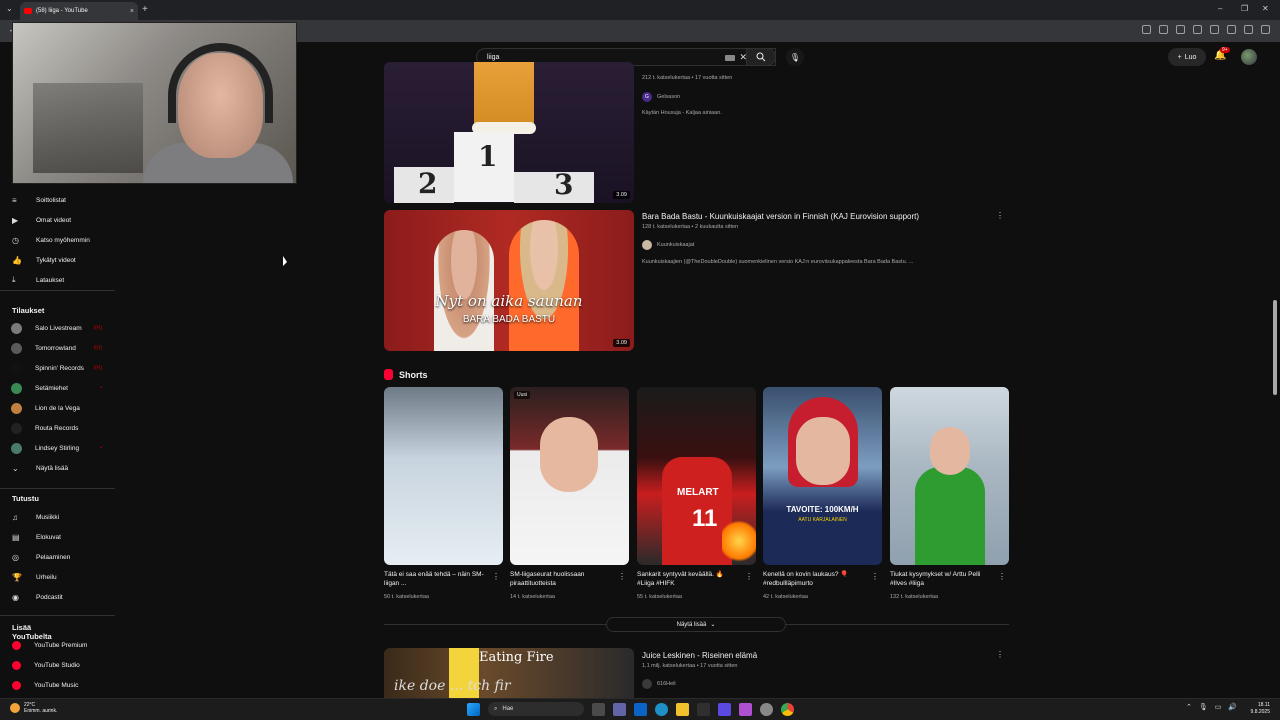  What do you see at coordinates (699, 655) in the screenshot?
I see `video-title: Juice Leskinen - Riseinen elämä` at bounding box center [699, 655].